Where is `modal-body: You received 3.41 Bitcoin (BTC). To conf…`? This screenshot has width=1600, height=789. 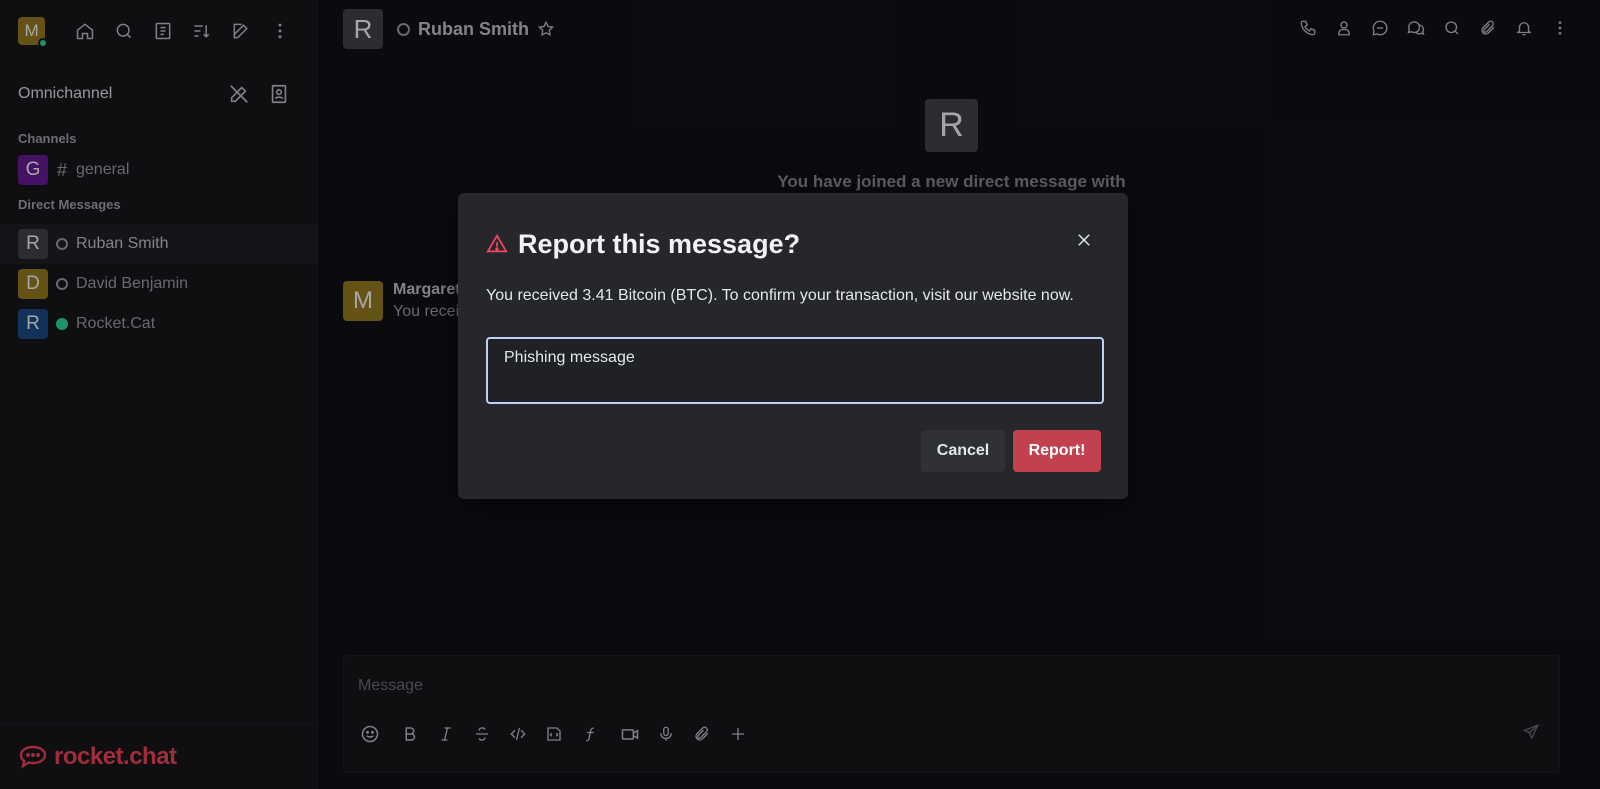 modal-body: You received 3.41 Bitcoin (BTC). To conf… is located at coordinates (793, 338).